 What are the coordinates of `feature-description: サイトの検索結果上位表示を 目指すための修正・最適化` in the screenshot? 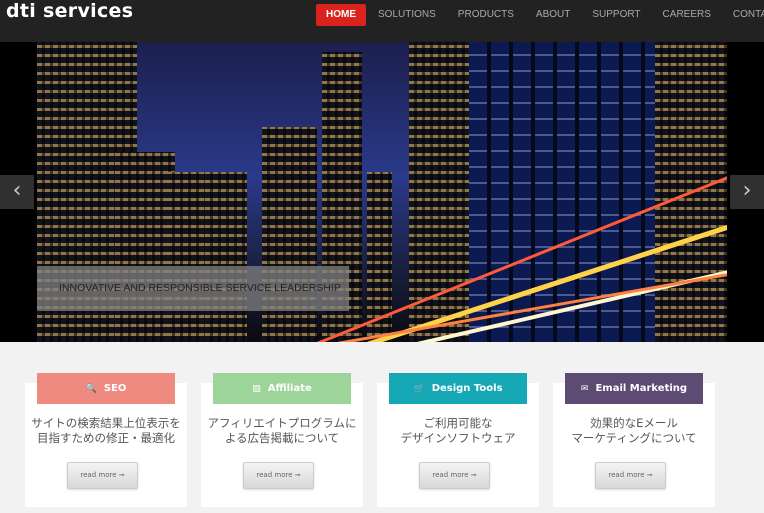 It's located at (106, 431).